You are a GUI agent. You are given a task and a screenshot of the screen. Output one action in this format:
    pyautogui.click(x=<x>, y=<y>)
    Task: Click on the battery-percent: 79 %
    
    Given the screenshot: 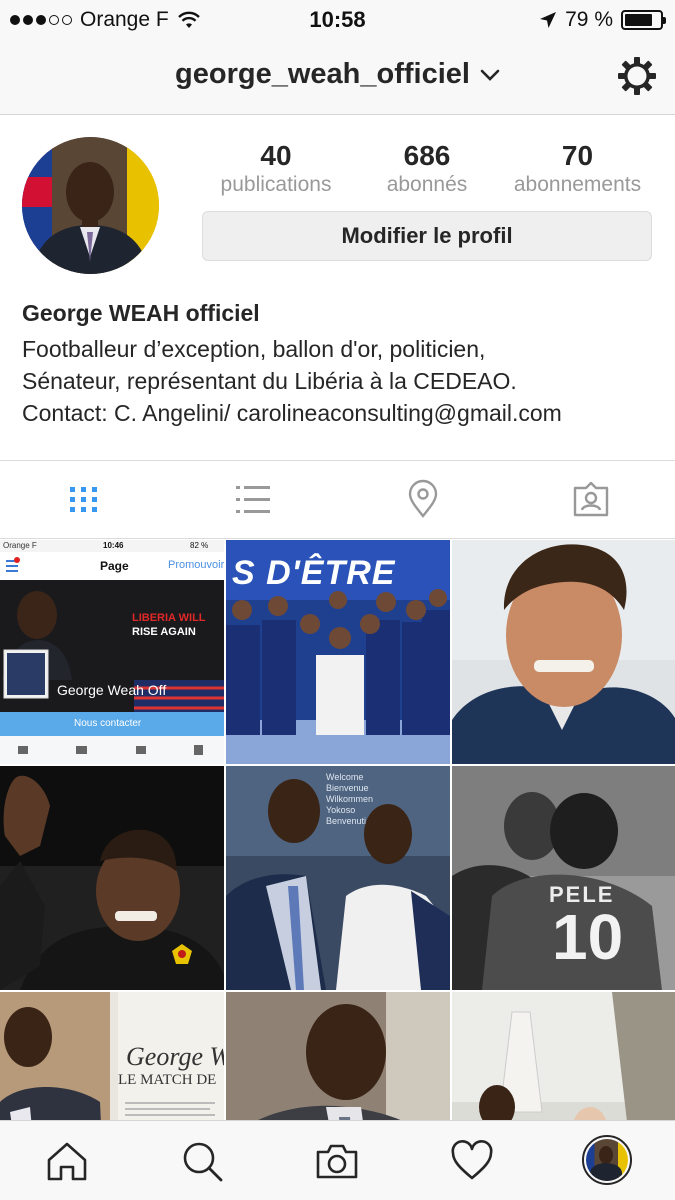 What is the action you would take?
    pyautogui.click(x=589, y=19)
    